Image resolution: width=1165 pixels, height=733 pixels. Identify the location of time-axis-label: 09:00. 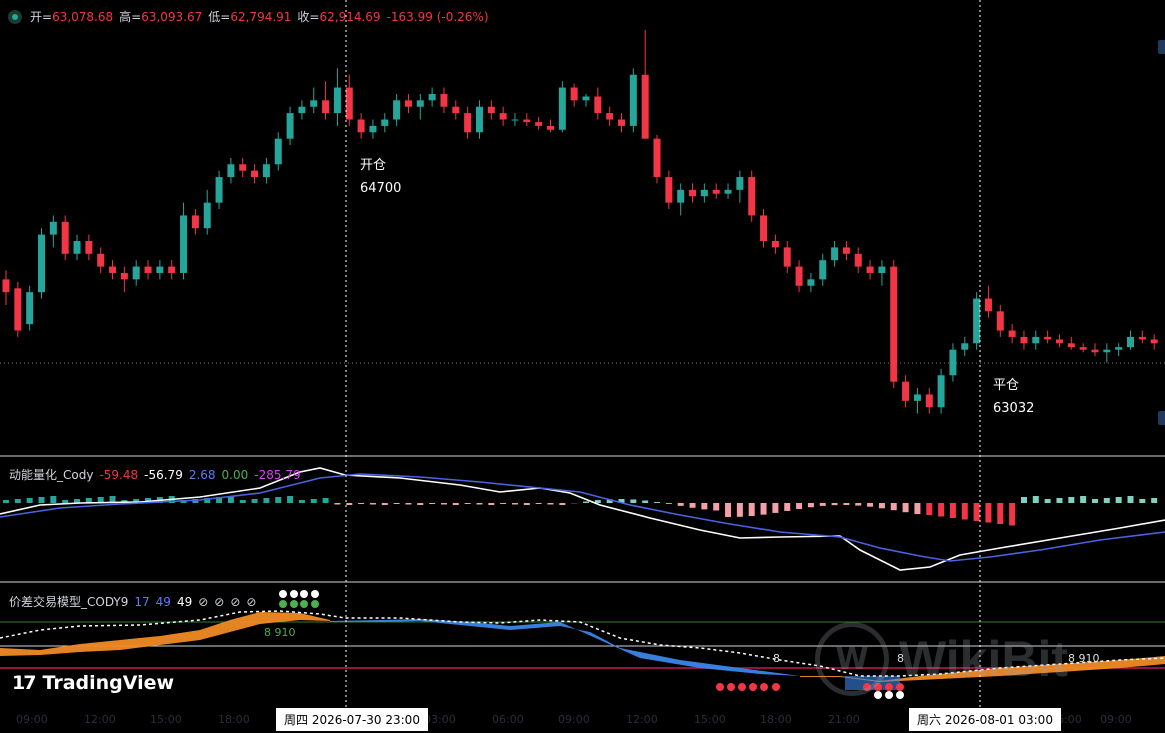
(574, 719).